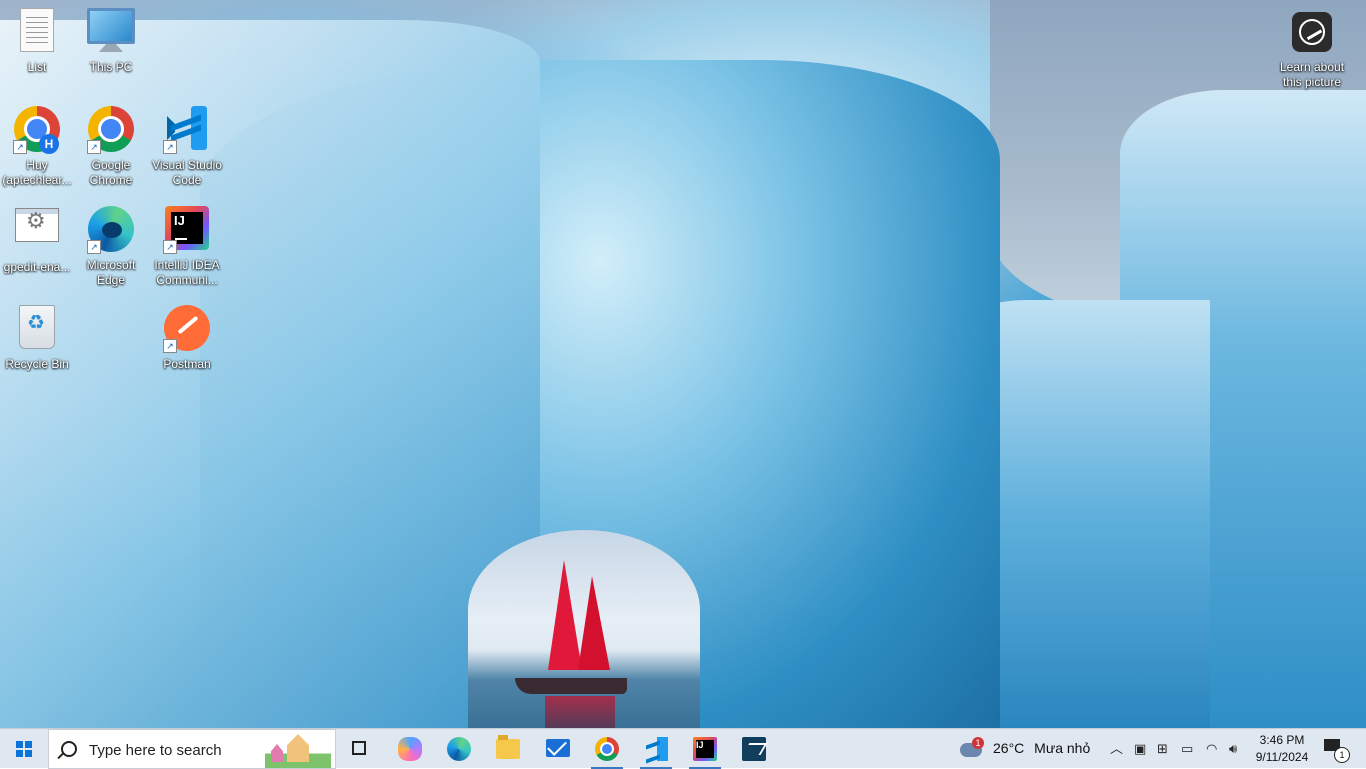  I want to click on desktop-icon-postman: ↗ Postman, so click(187, 335).